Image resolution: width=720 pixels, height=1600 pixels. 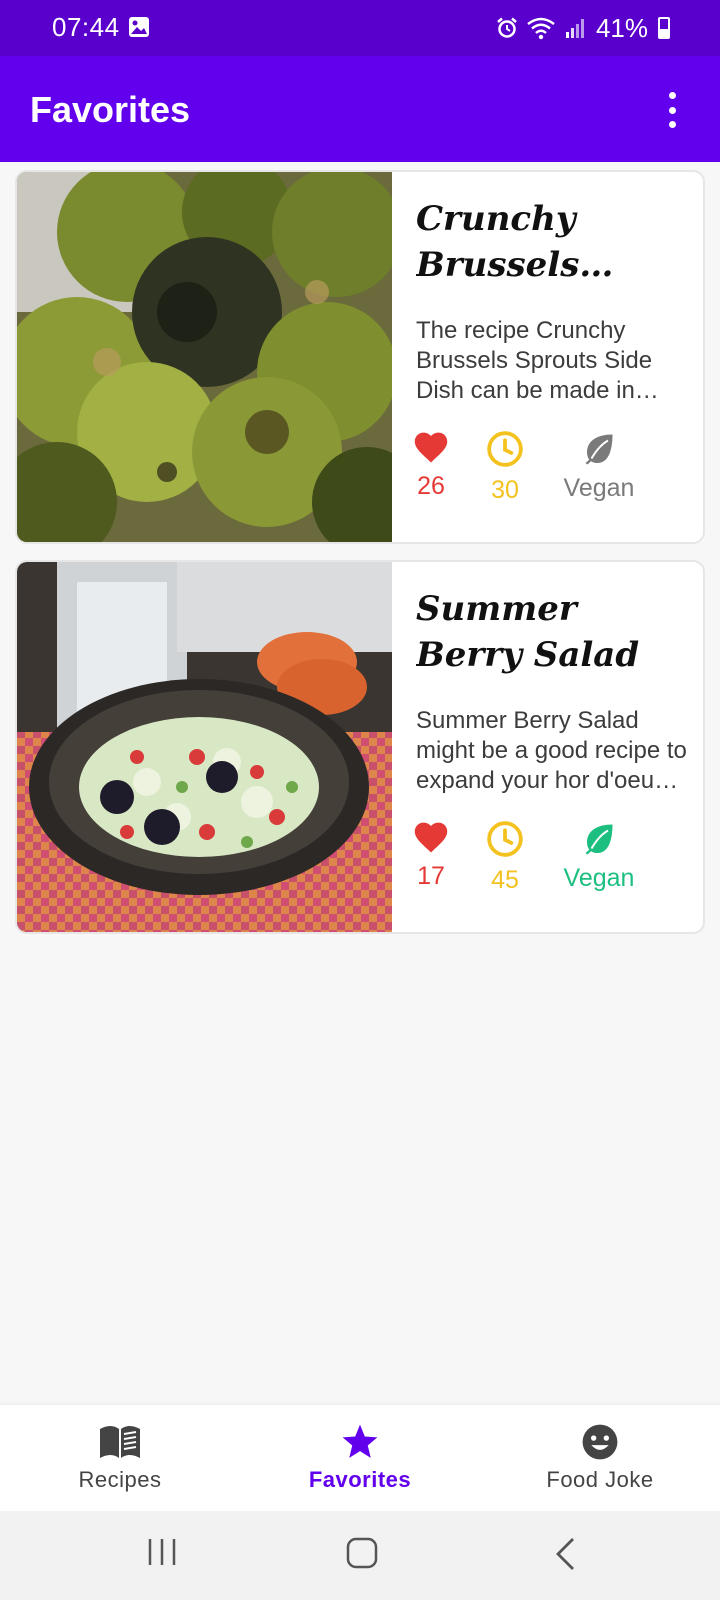 I want to click on battery-icon, so click(x=664, y=28).